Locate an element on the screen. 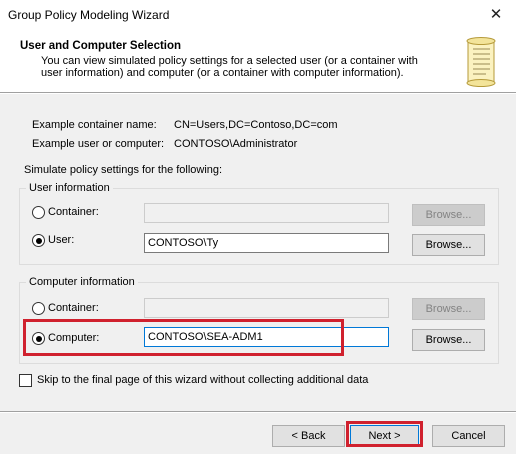  computer-field: CONTOSO\SEA-ADM1 is located at coordinates (266, 337).